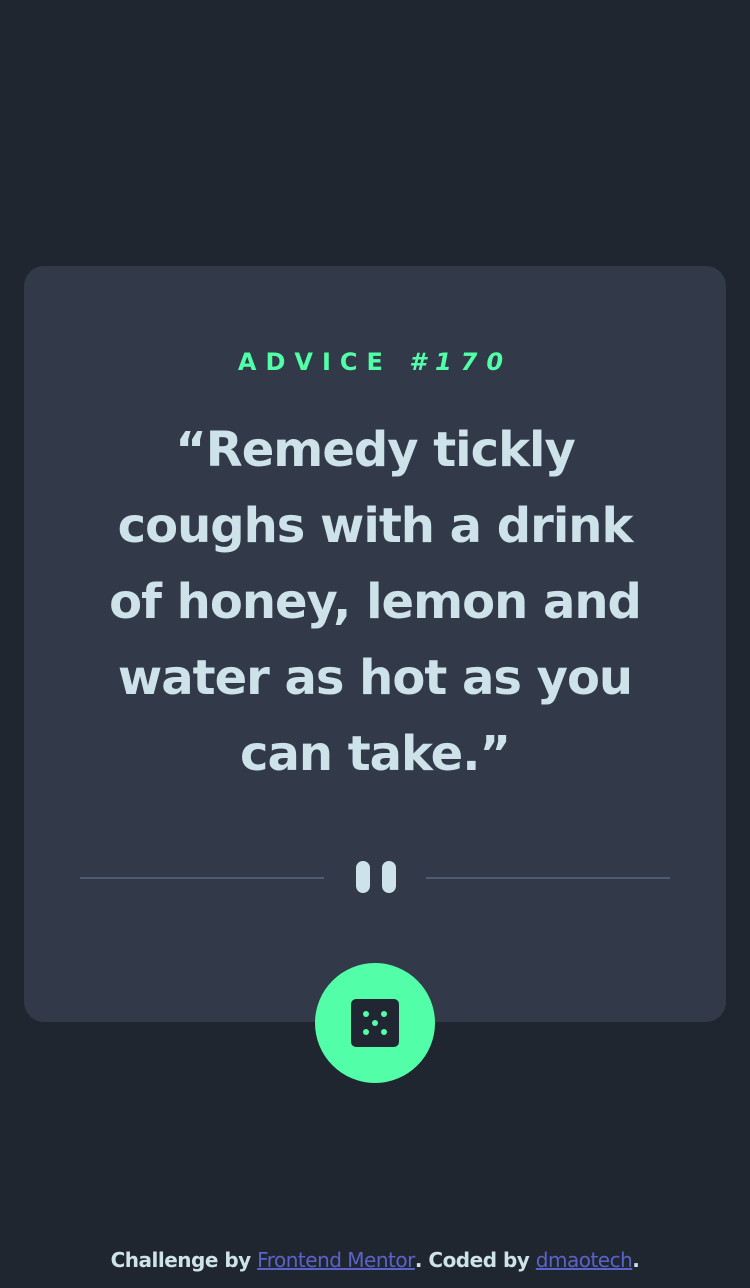 The width and height of the screenshot is (750, 1288). Describe the element at coordinates (636, 1260) in the screenshot. I see `footer-suffix: .` at that location.